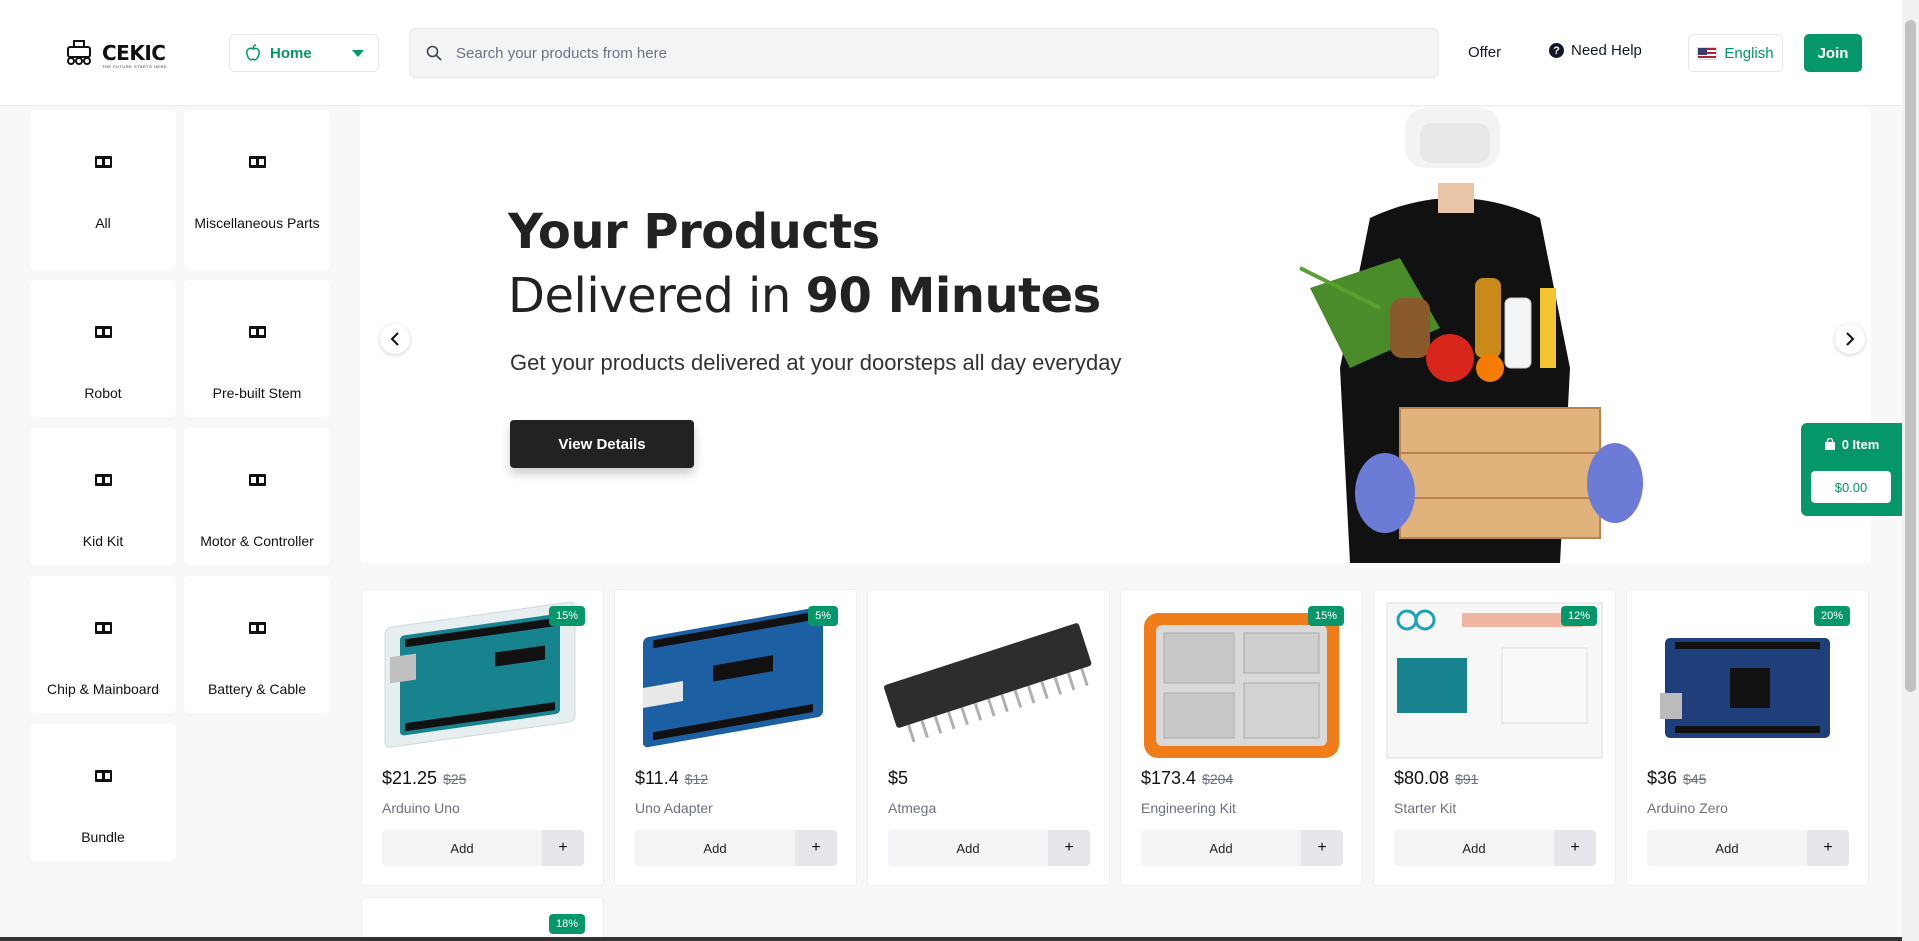 Image resolution: width=1919 pixels, height=941 pixels. I want to click on product-card: 5% $11.4 $12 Uno Adapter Add +, so click(735, 737).